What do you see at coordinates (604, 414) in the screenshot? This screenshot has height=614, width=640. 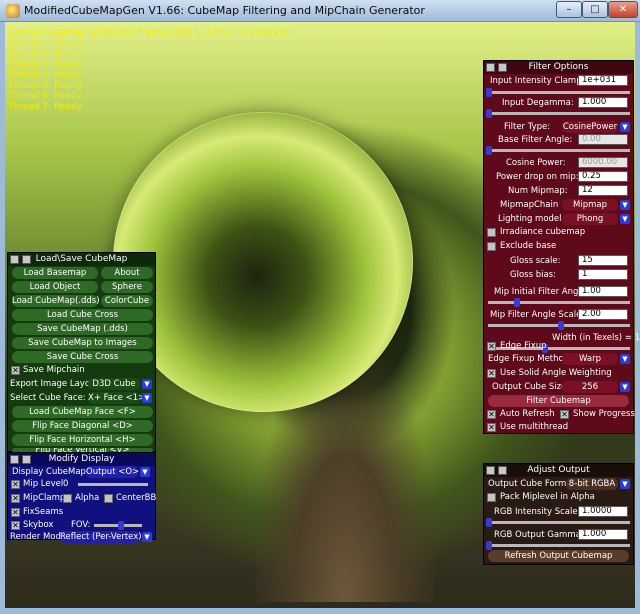 I see `show-progress-label: Show Progress` at bounding box center [604, 414].